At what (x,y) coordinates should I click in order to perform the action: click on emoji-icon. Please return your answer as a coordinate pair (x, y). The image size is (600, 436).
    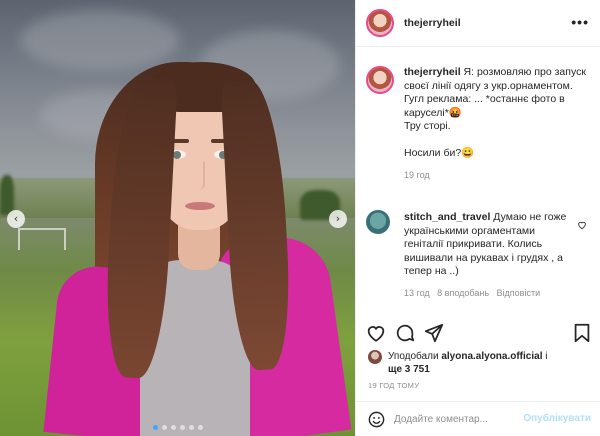
    Looking at the image, I should click on (376, 419).